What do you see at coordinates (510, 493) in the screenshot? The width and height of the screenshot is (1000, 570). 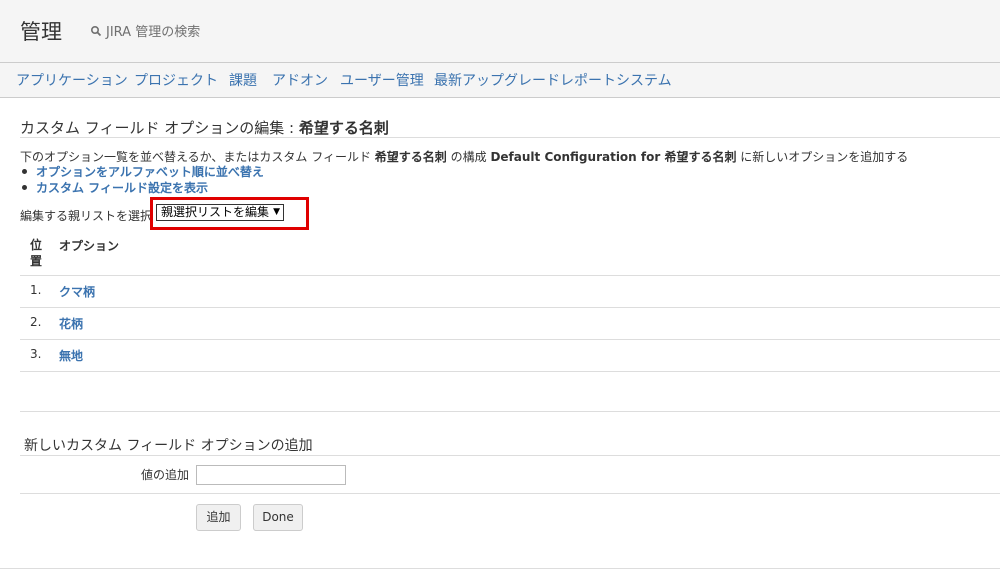 I see `form-field-divider` at bounding box center [510, 493].